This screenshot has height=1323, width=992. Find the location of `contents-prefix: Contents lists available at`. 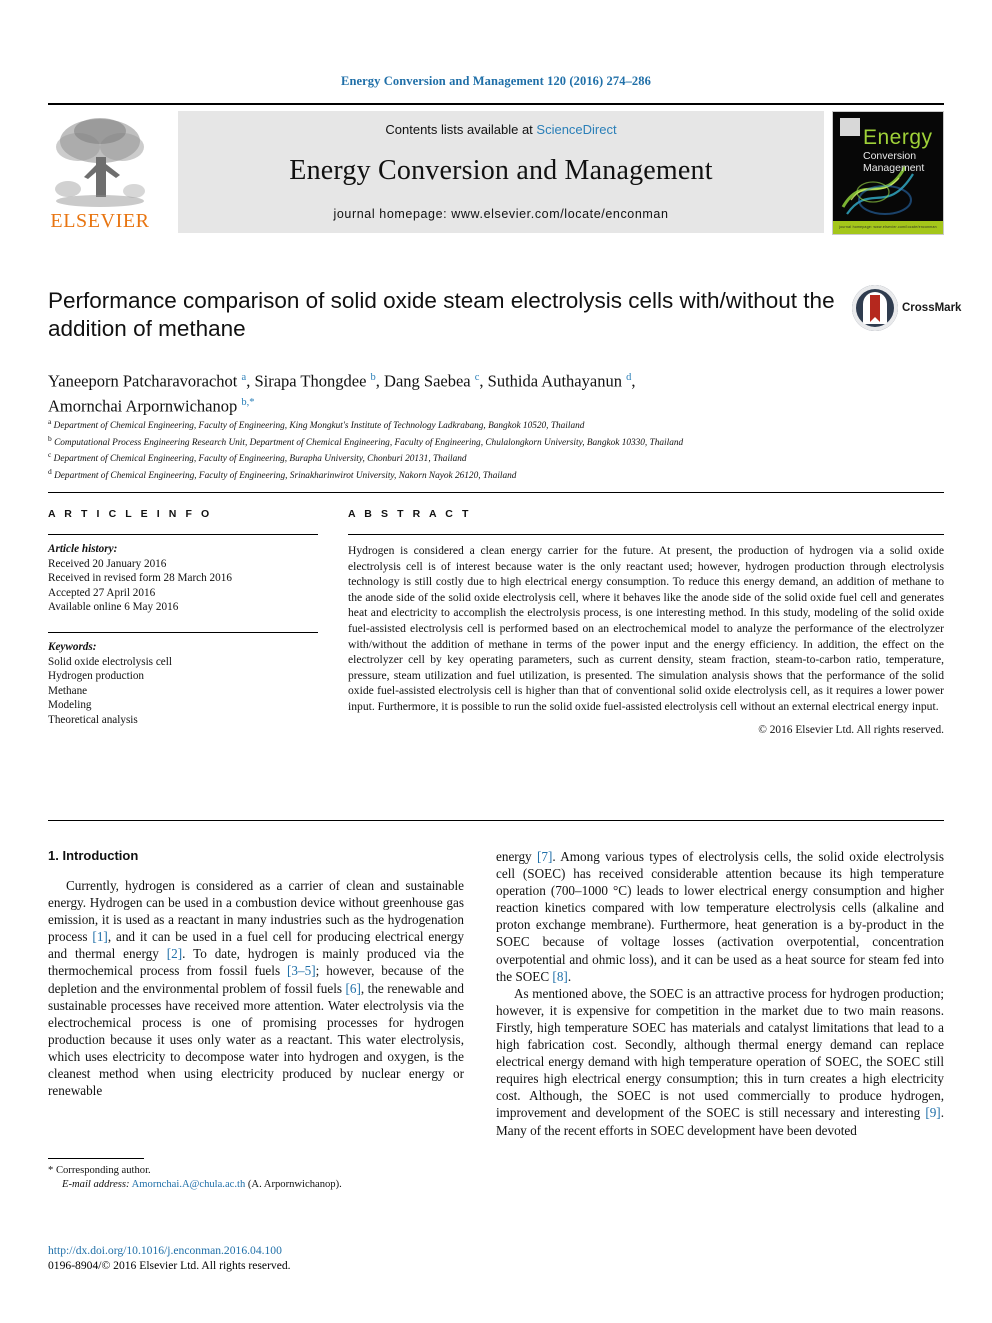

contents-prefix: Contents lists available at is located at coordinates (461, 129).